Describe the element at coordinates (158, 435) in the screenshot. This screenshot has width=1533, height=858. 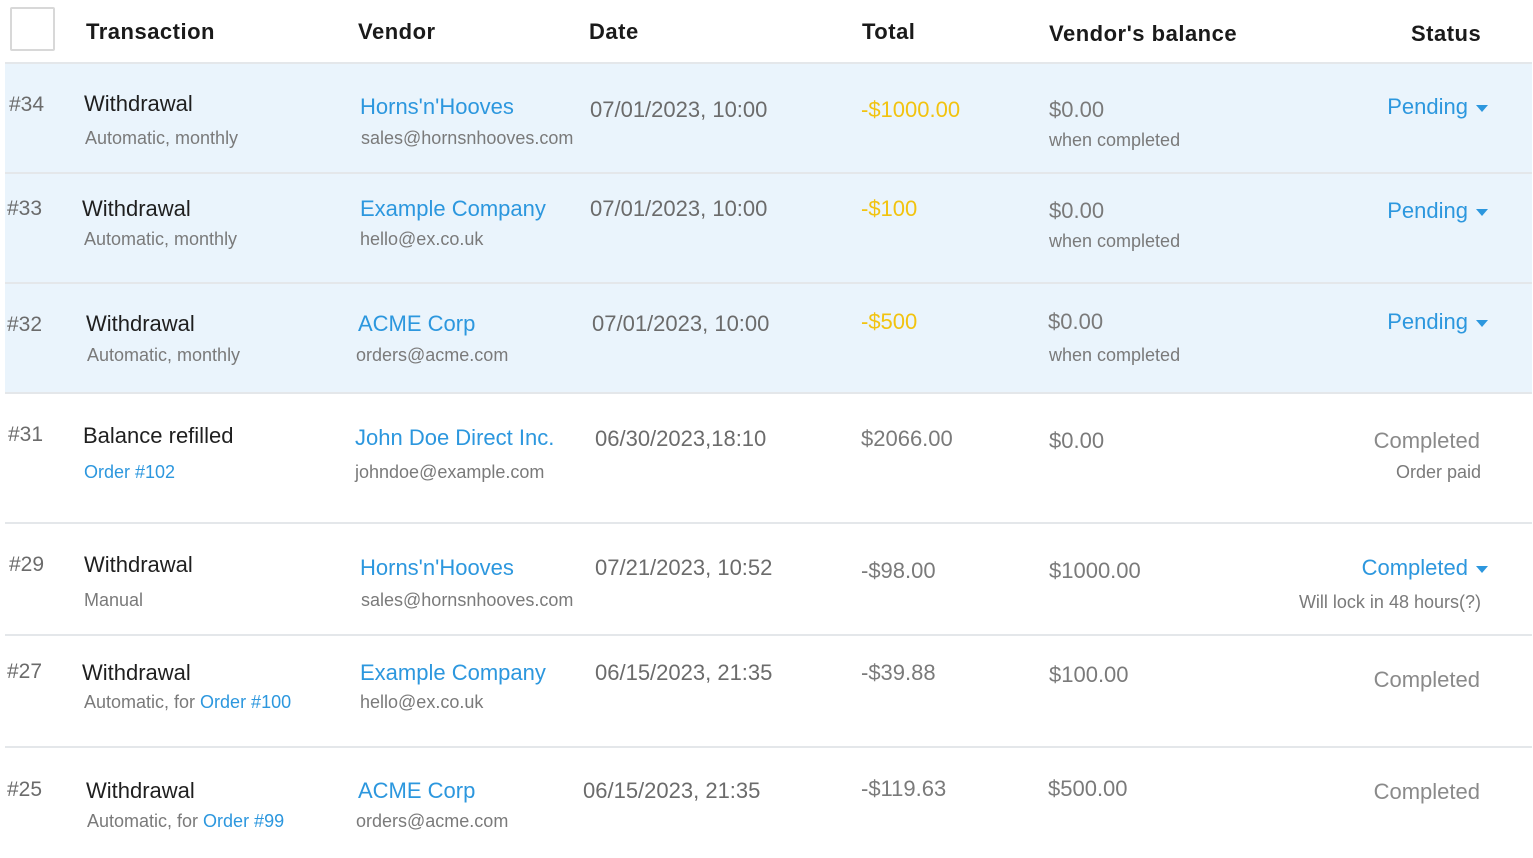
I see `transaction-type: Balance refilled` at that location.